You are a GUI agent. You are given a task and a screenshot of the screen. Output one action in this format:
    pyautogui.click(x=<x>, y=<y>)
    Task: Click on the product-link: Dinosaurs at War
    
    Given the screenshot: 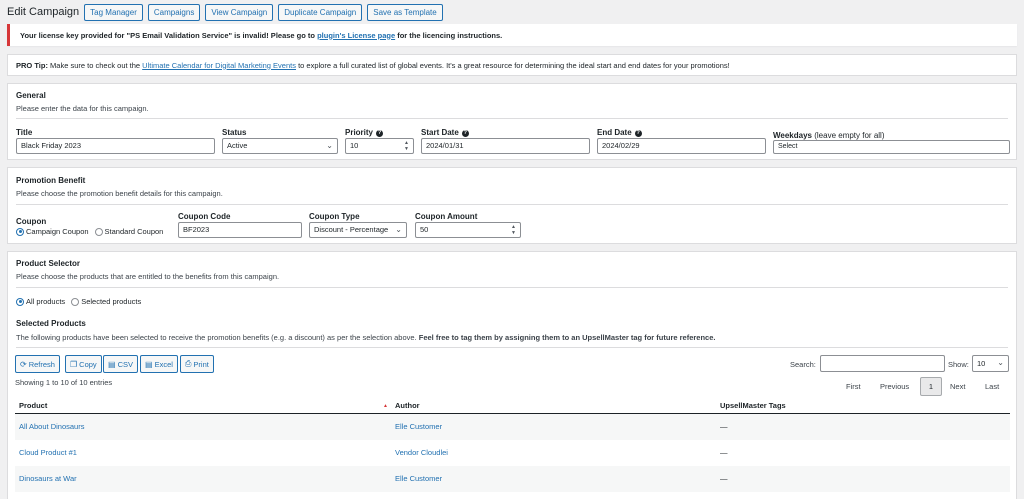 What is the action you would take?
    pyautogui.click(x=48, y=478)
    